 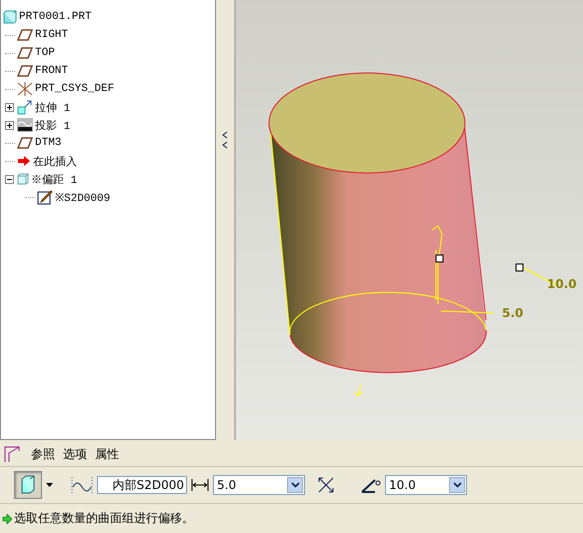 What do you see at coordinates (142, 485) in the screenshot?
I see `sketch-field: 内部S2D000` at bounding box center [142, 485].